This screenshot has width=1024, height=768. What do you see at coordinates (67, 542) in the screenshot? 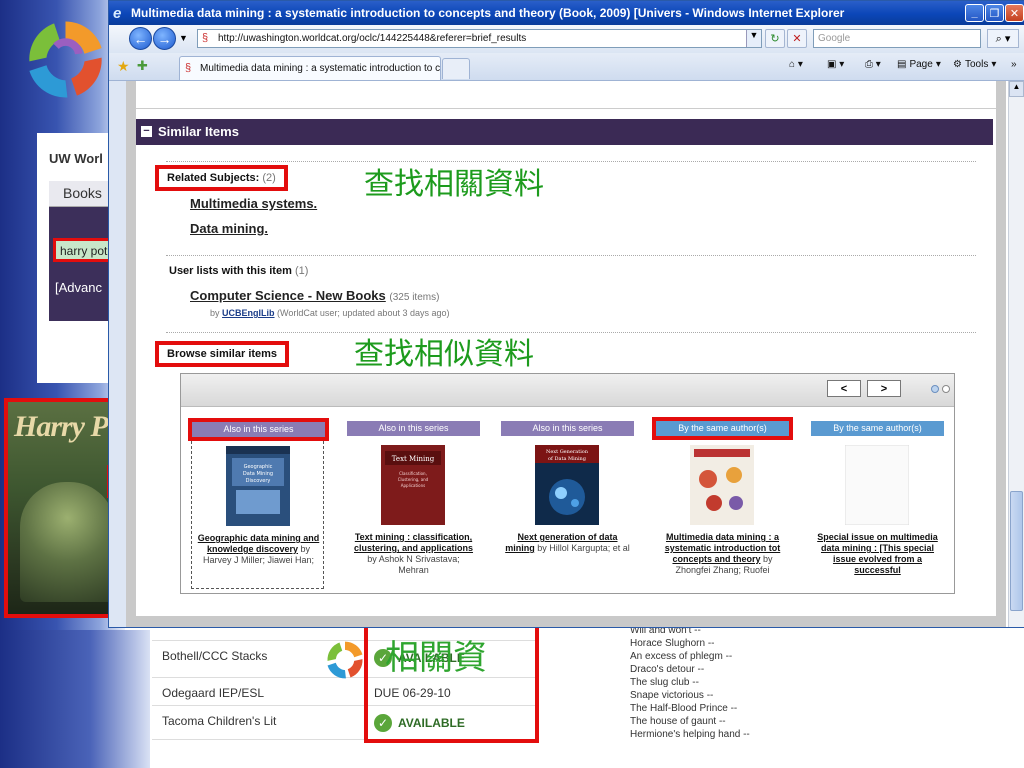
I see `cover-illustration` at bounding box center [67, 542].